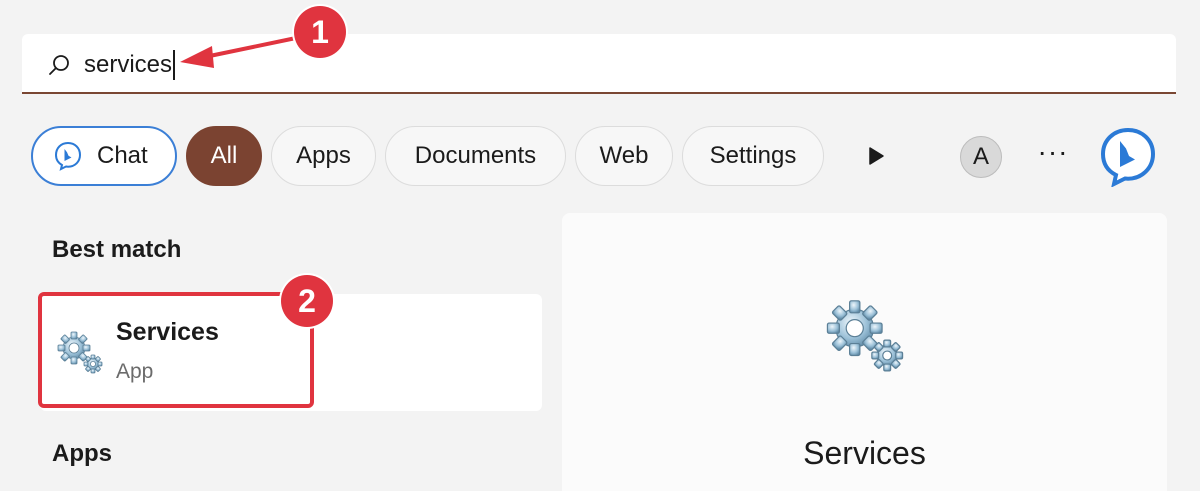 The image size is (1200, 491). I want to click on gears-icon, so click(865, 336).